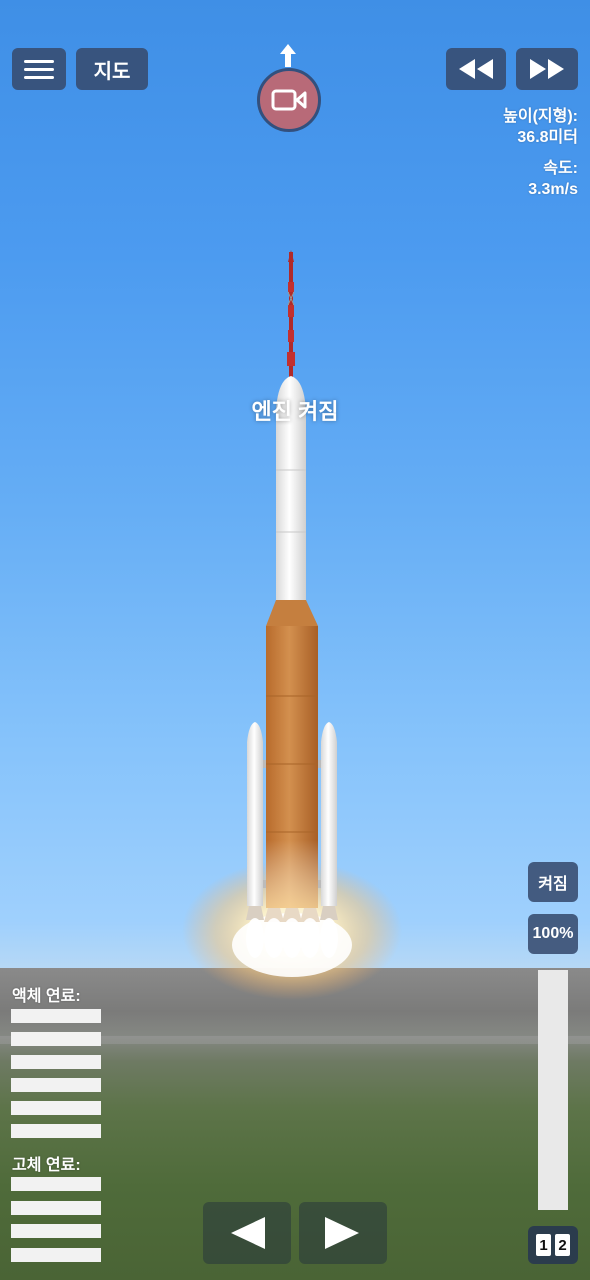  Describe the element at coordinates (292, 754) in the screenshot. I see `core-stage` at that location.